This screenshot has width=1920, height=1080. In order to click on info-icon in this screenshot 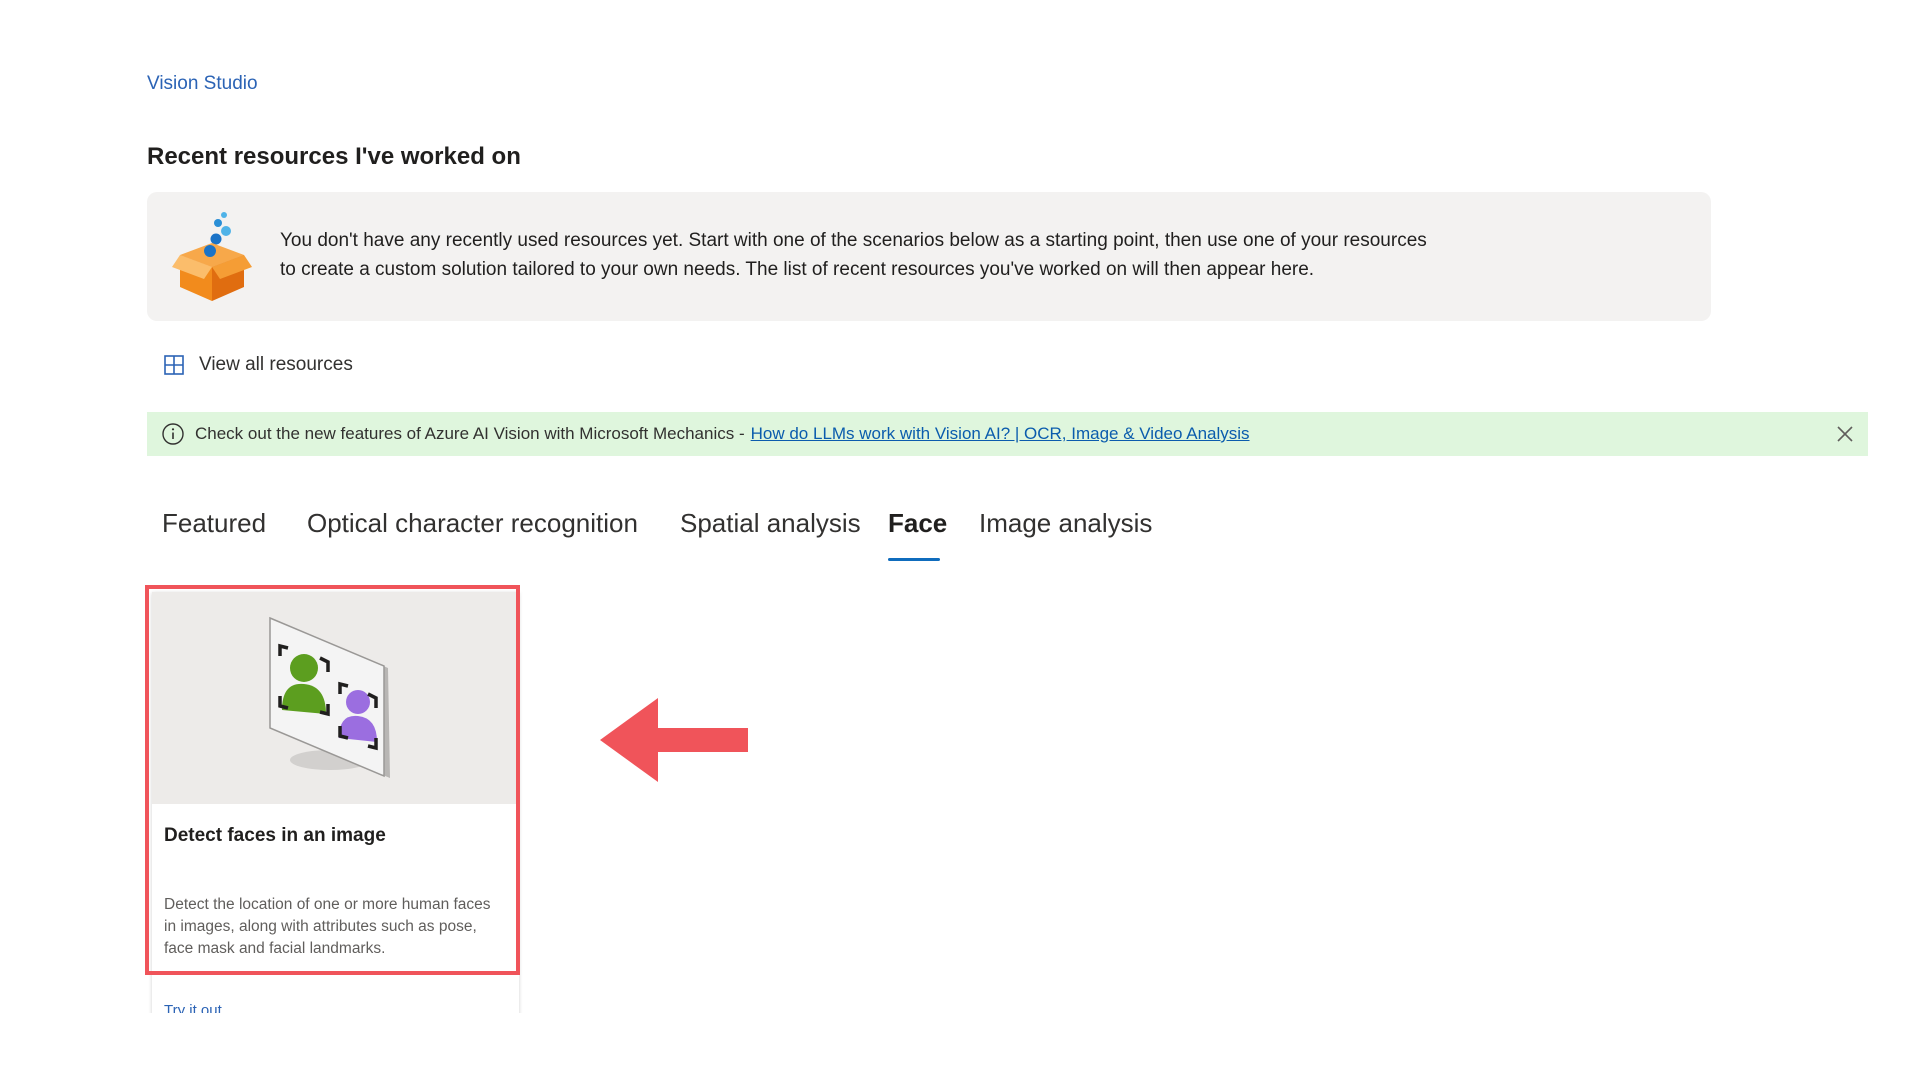, I will do `click(173, 434)`.